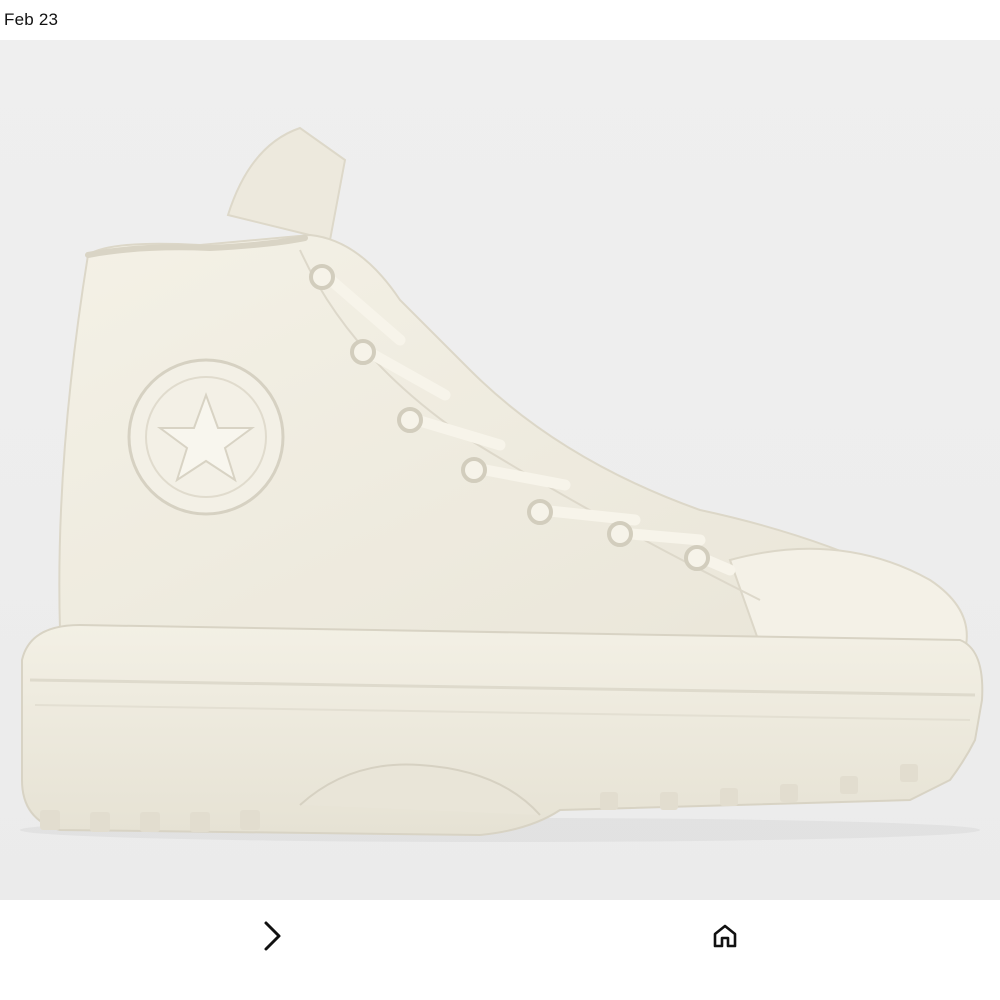  I want to click on chevron-right-icon, so click(272, 936).